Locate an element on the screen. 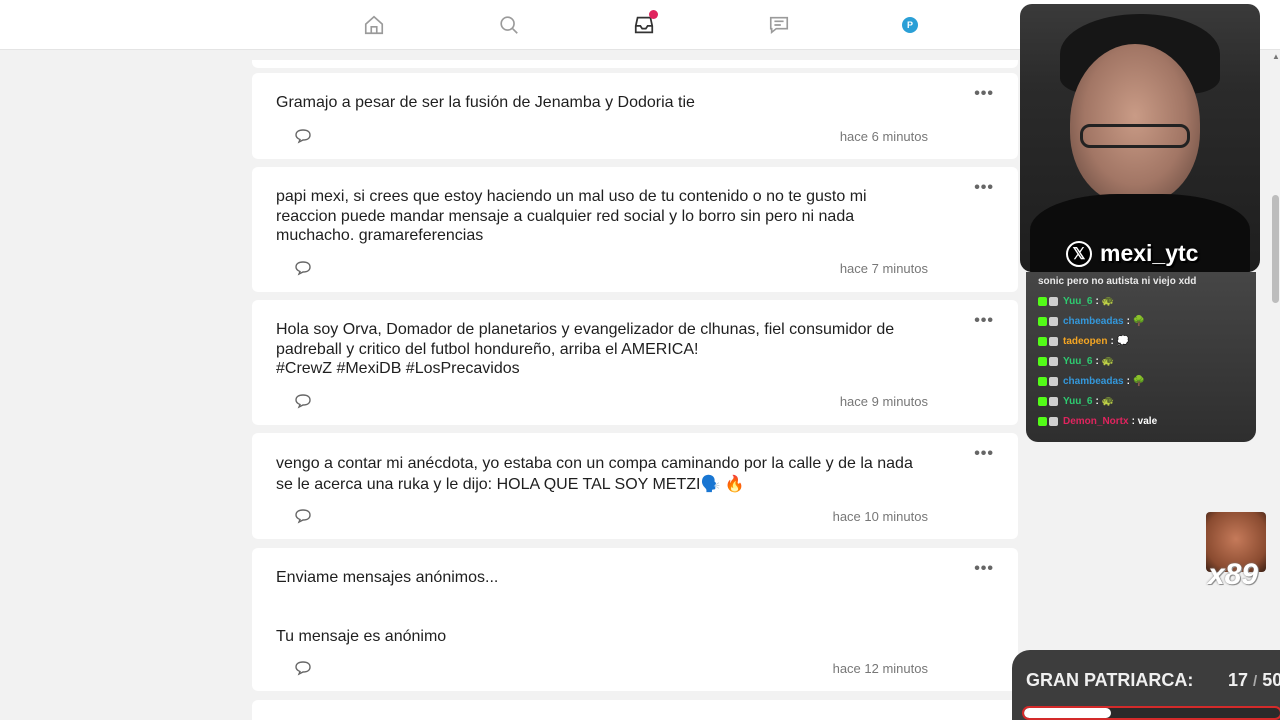 This screenshot has height=720, width=1280. chat-message: tadeopen: 💭 is located at coordinates (1147, 341).